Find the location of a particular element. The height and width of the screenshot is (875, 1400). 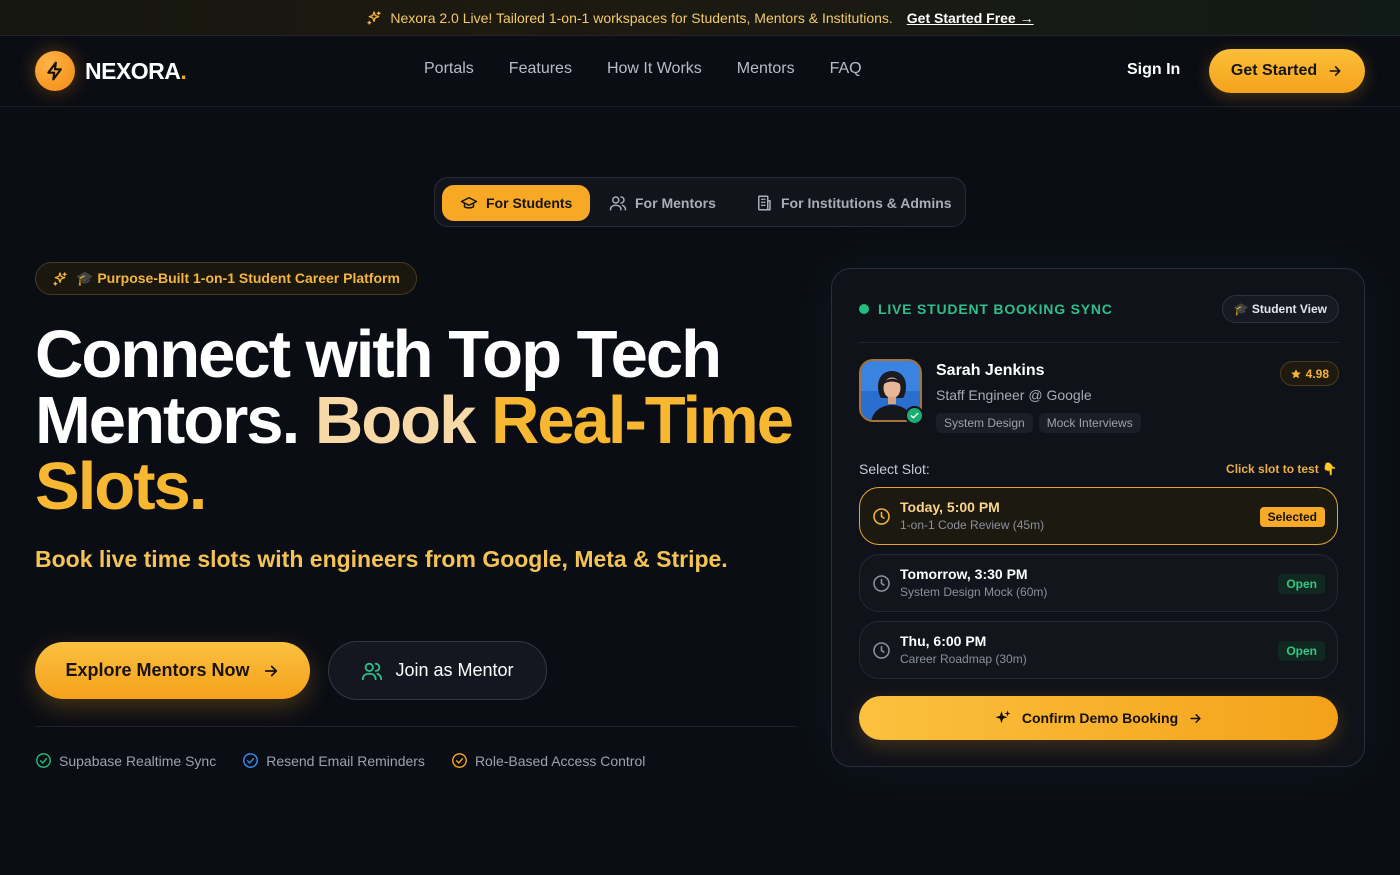

tab-for-institutions: For Institutions & Admins is located at coordinates (853, 203).